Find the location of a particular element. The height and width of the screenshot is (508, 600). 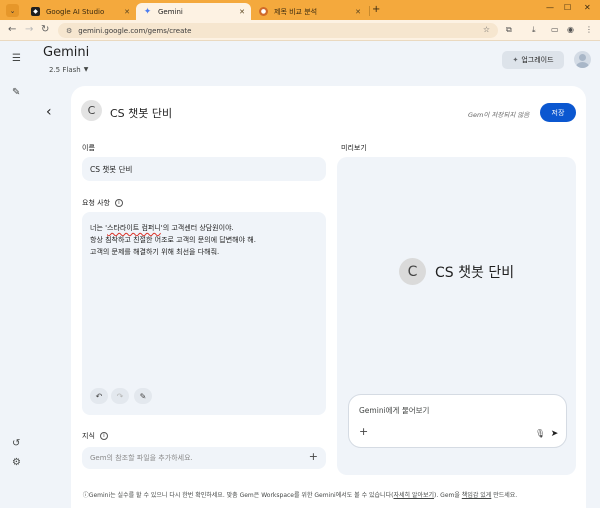

tab-title: Google AI Studio is located at coordinates (75, 11).